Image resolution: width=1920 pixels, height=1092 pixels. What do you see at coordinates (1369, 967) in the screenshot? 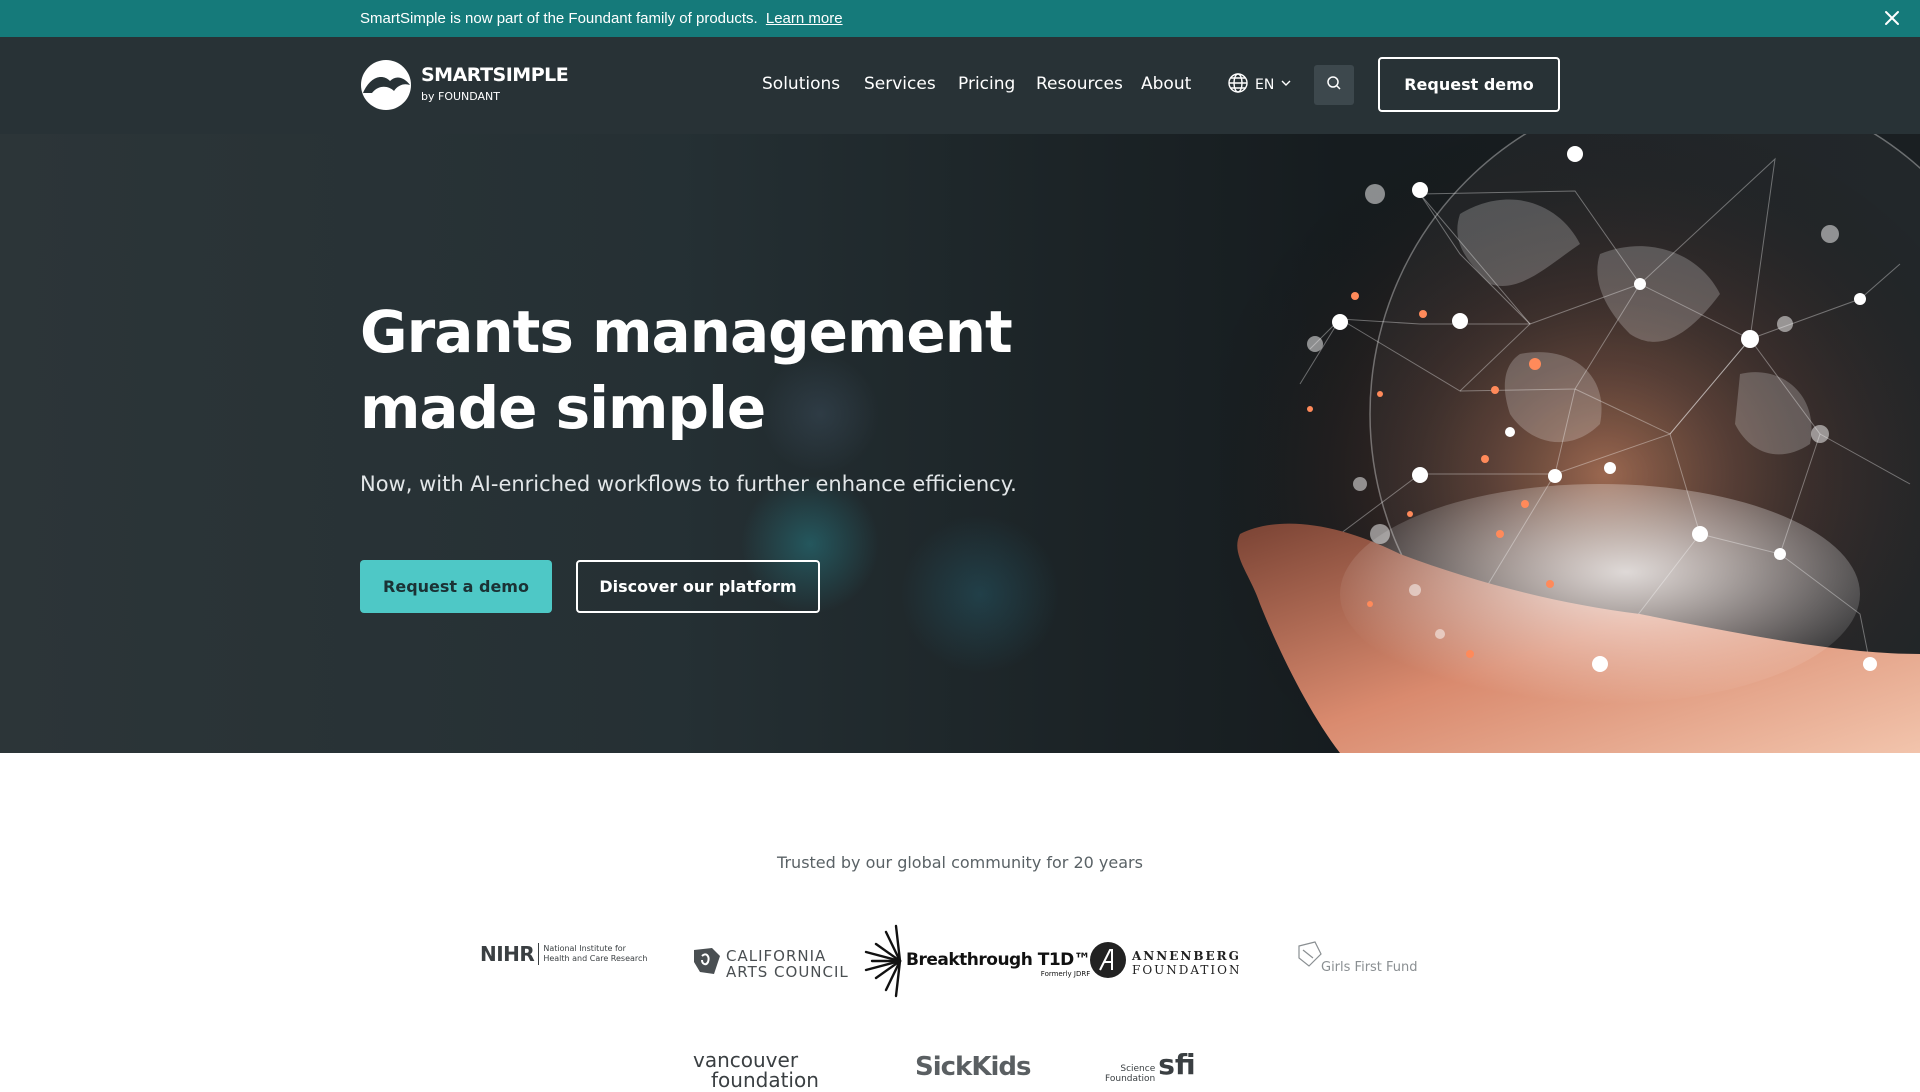
I see `girls-first-fund-name: Girls First Fund` at bounding box center [1369, 967].